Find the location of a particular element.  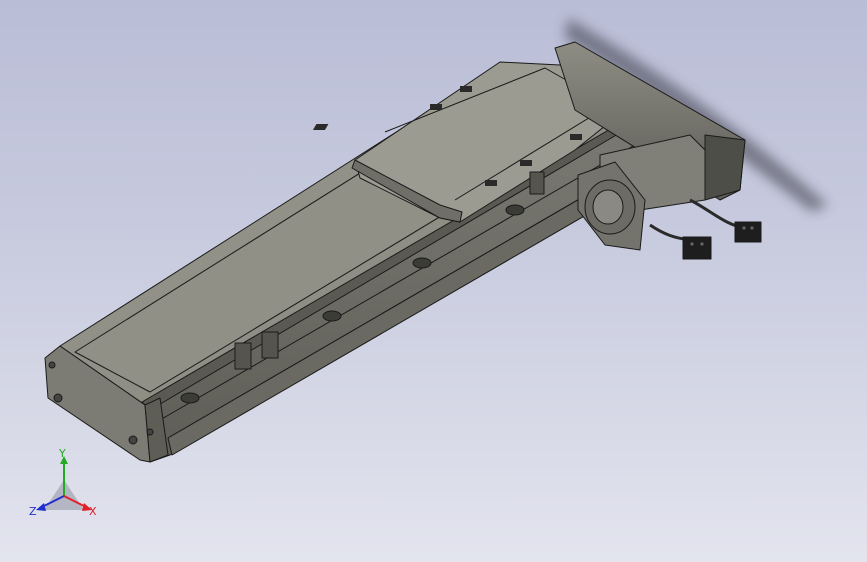

encoder-connector is located at coordinates (697, 248).